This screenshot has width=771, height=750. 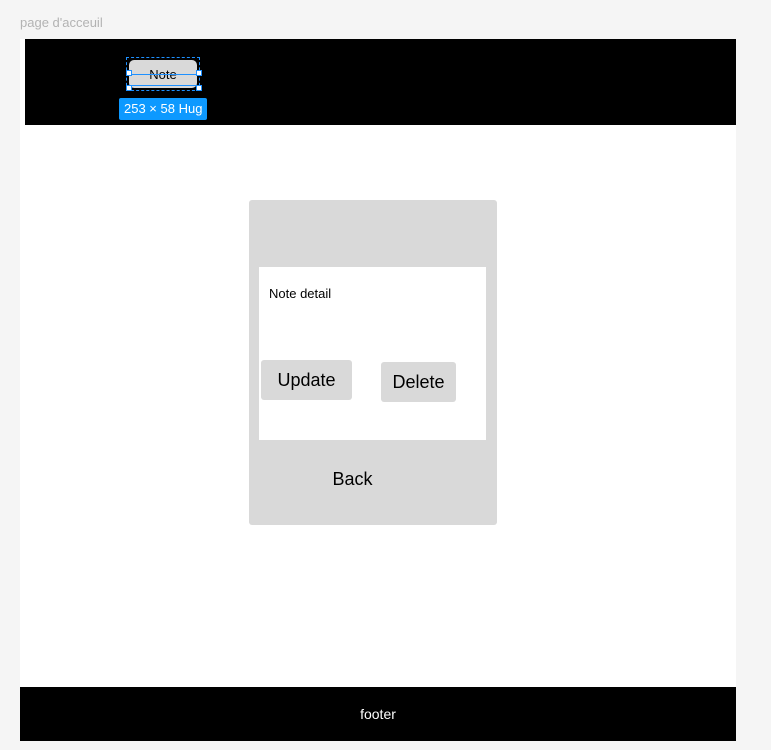 What do you see at coordinates (380, 82) in the screenshot?
I see `header-bar: Note 253 × 58 Hug` at bounding box center [380, 82].